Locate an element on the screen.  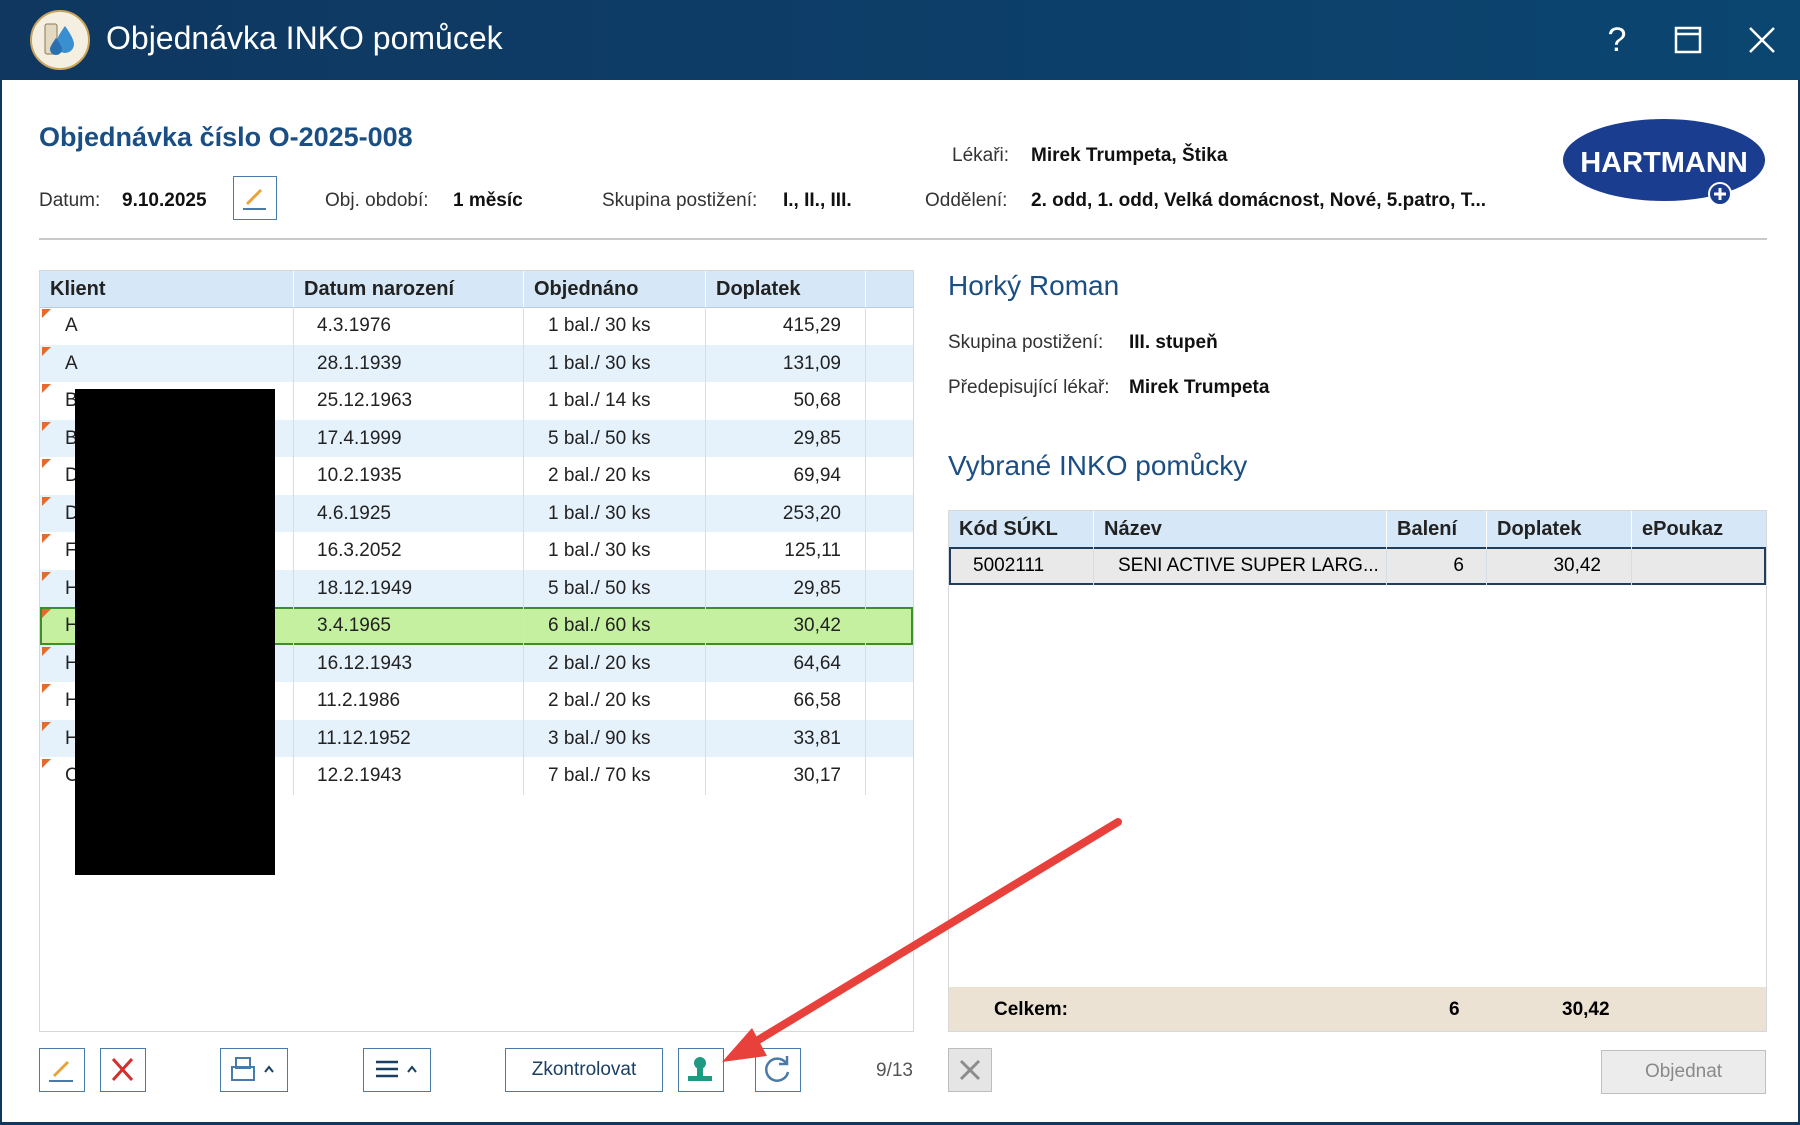
column-header-ordered: Objednáno is located at coordinates (615, 289).